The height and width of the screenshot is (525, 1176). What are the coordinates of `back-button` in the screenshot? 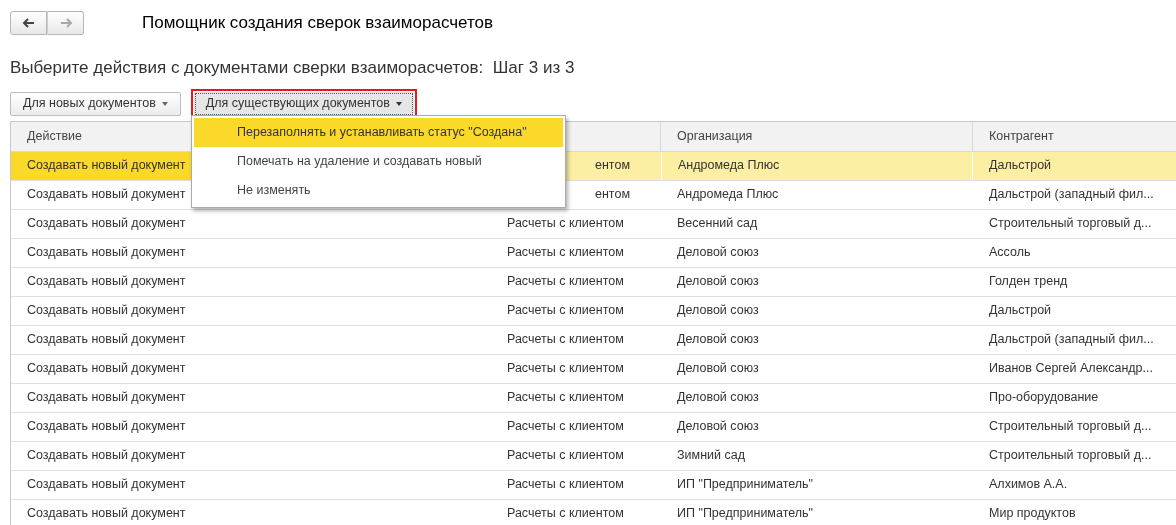 It's located at (28, 23).